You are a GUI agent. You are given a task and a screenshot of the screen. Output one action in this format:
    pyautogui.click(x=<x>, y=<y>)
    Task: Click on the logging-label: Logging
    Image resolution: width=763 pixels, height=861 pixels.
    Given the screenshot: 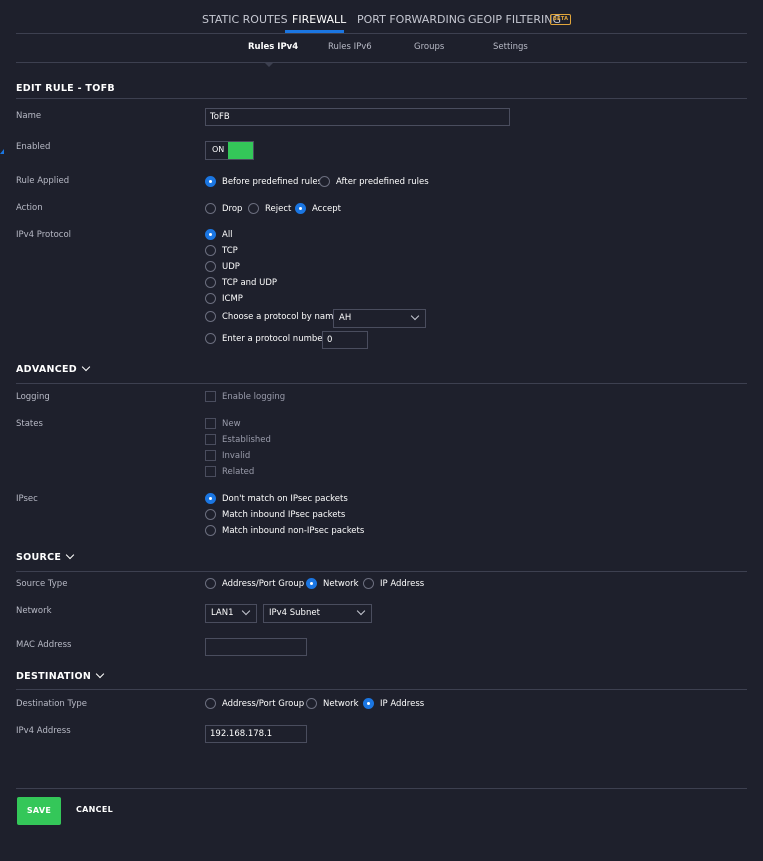 What is the action you would take?
    pyautogui.click(x=33, y=397)
    